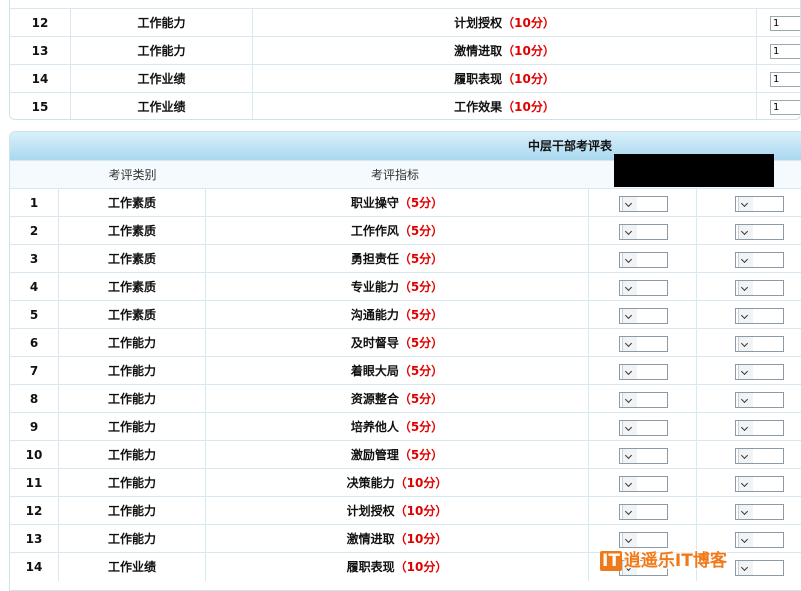 The image size is (801, 591). I want to click on row-number: 6, so click(34, 343).